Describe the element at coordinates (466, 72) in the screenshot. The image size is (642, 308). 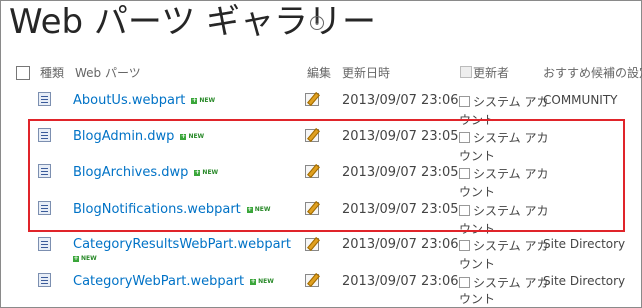
I see `column-filter-icon` at that location.